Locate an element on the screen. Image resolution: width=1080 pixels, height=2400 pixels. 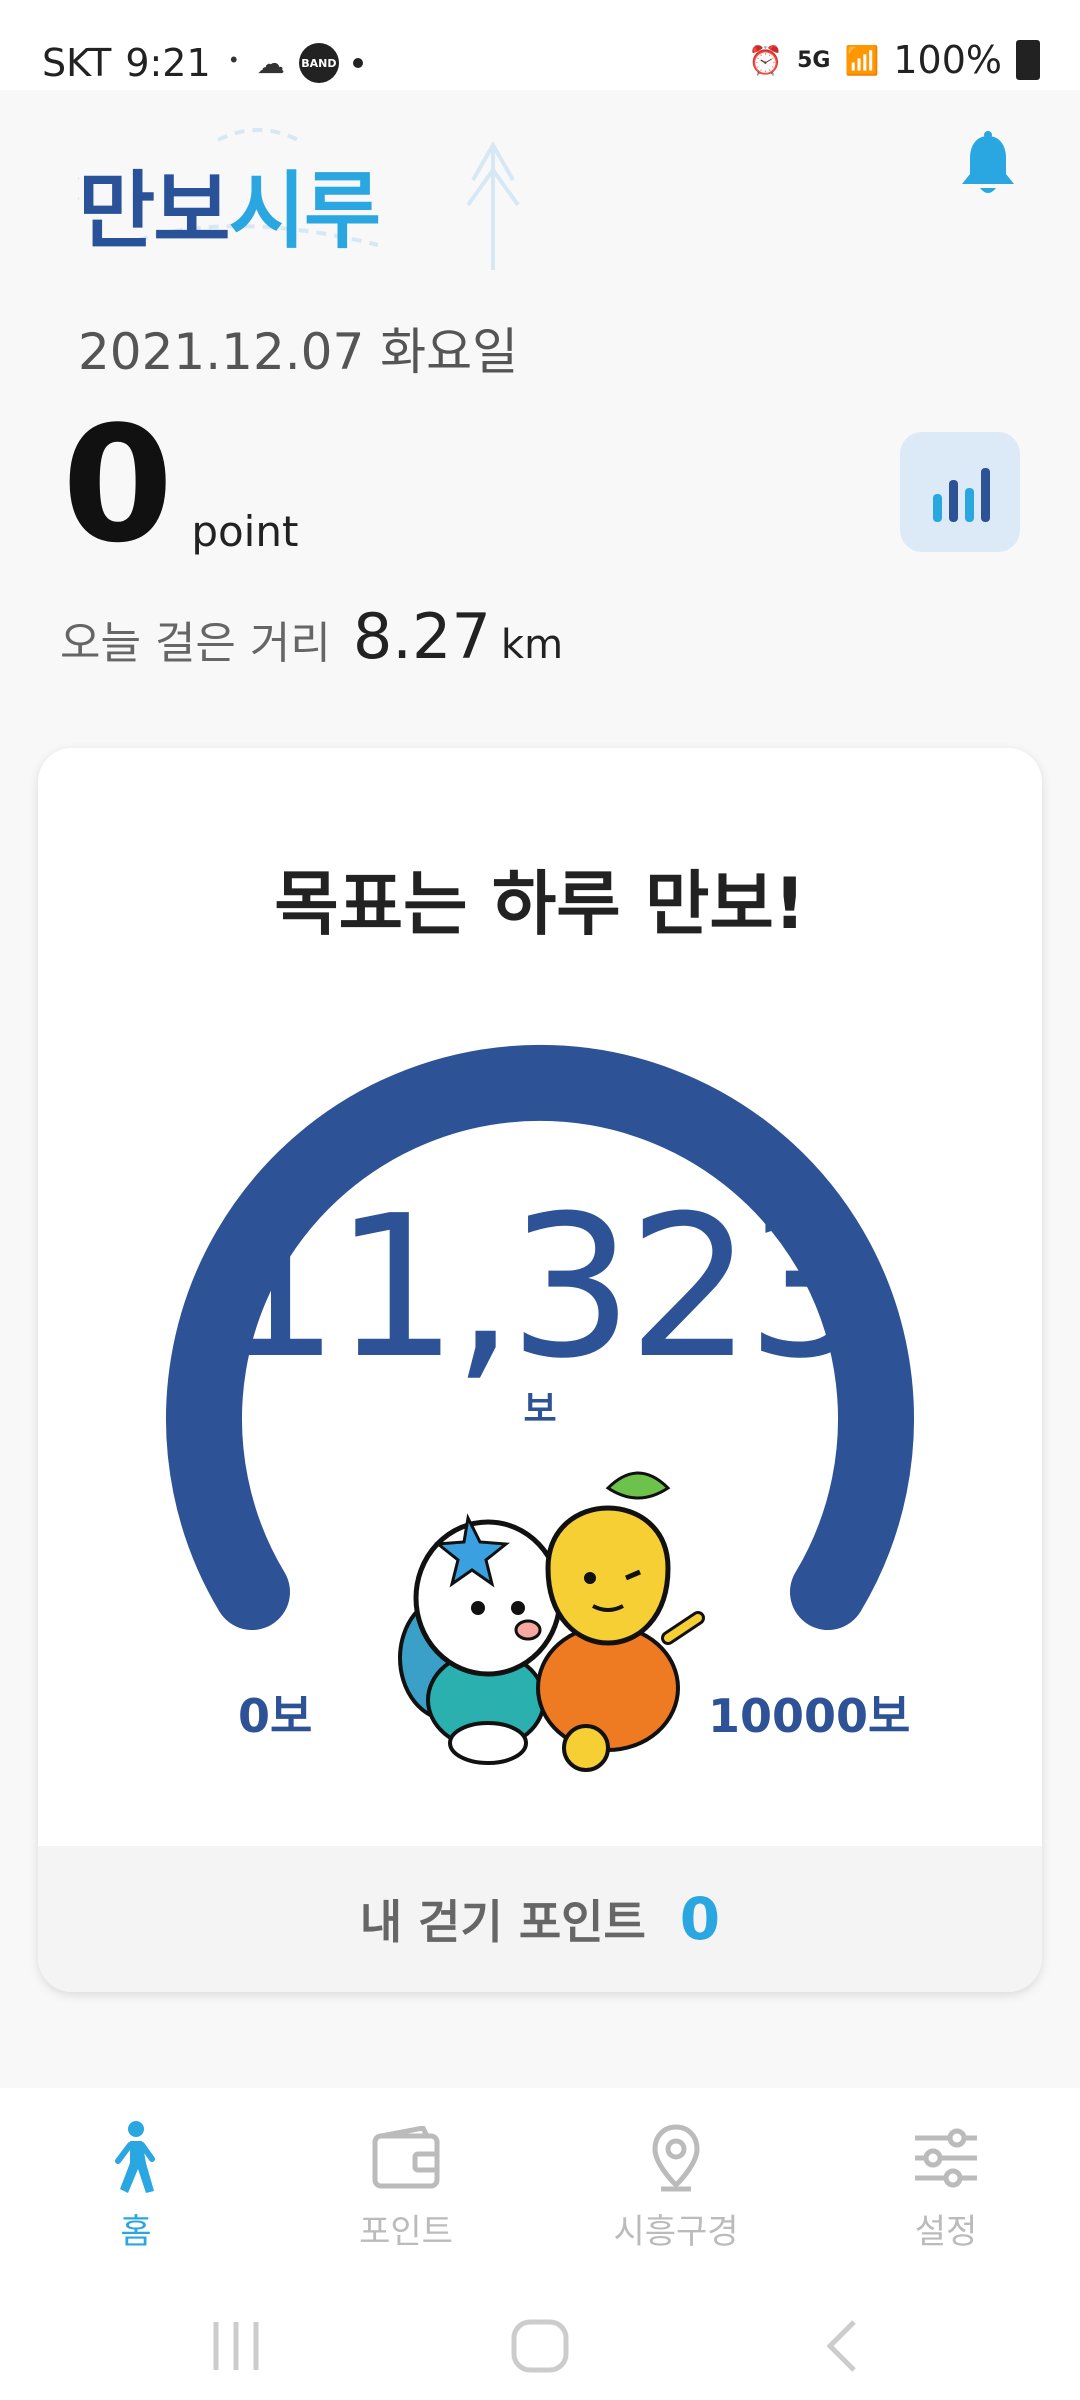
distance-summary: 오늘 걸은 거리 8.27 km is located at coordinates (311, 636).